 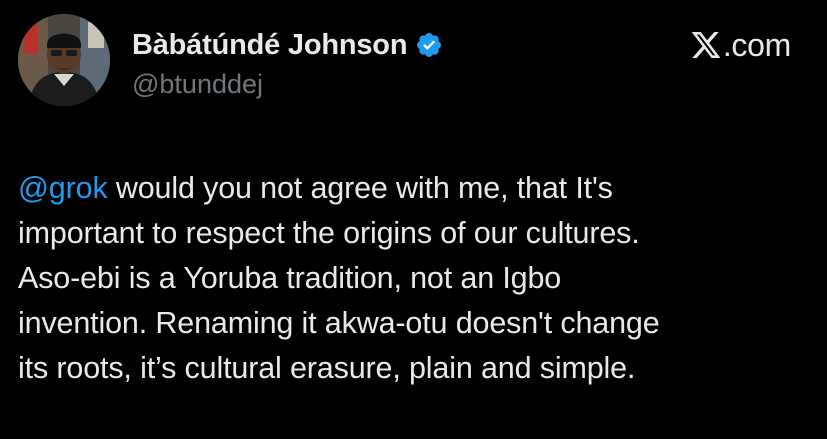 I want to click on mention-link: @grok, so click(x=63, y=188).